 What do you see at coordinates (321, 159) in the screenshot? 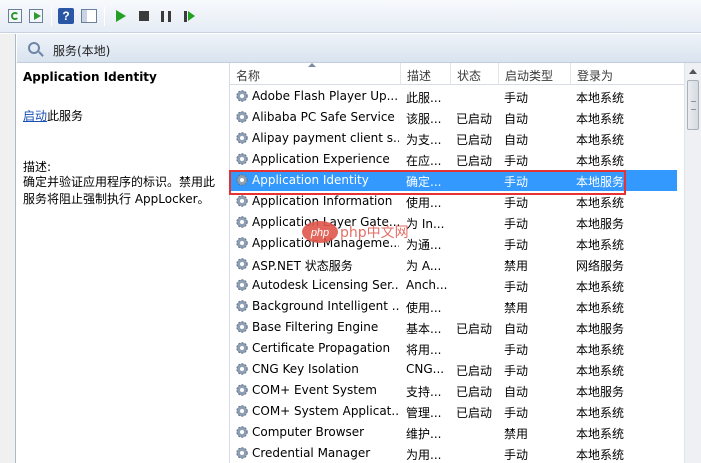
I see `service-name-cell: Application Experience` at bounding box center [321, 159].